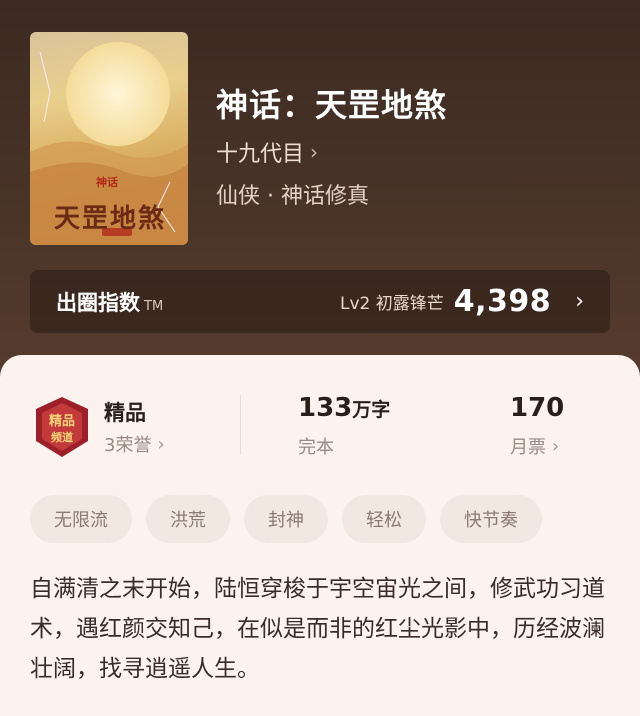 The width and height of the screenshot is (640, 716). I want to click on cover-tag: 神话, so click(107, 182).